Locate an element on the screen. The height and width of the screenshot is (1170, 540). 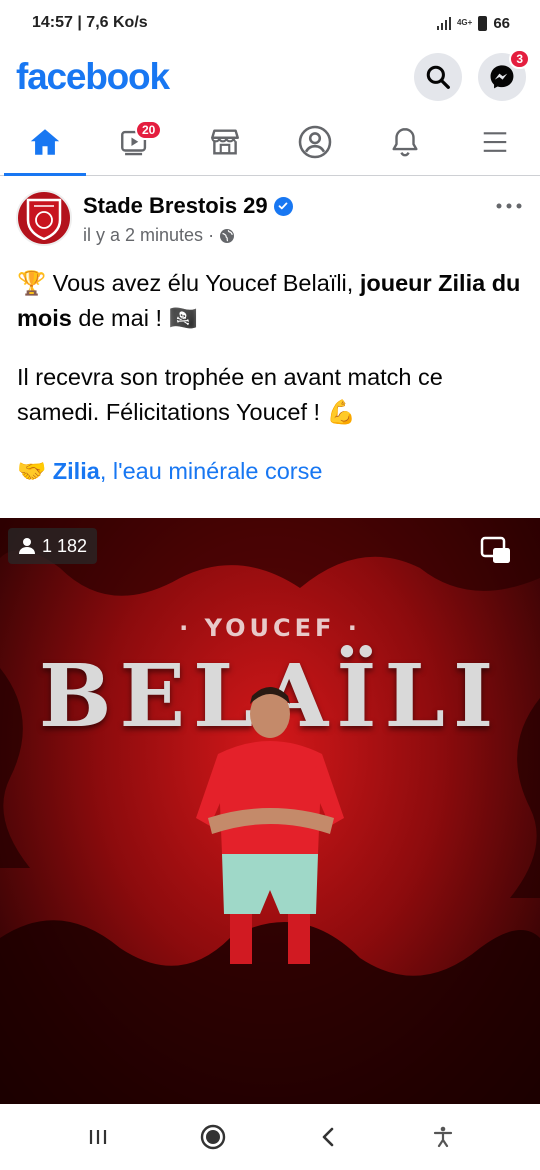
status-left: 14:57 | 7,6 Ko/s is located at coordinates (90, 23).